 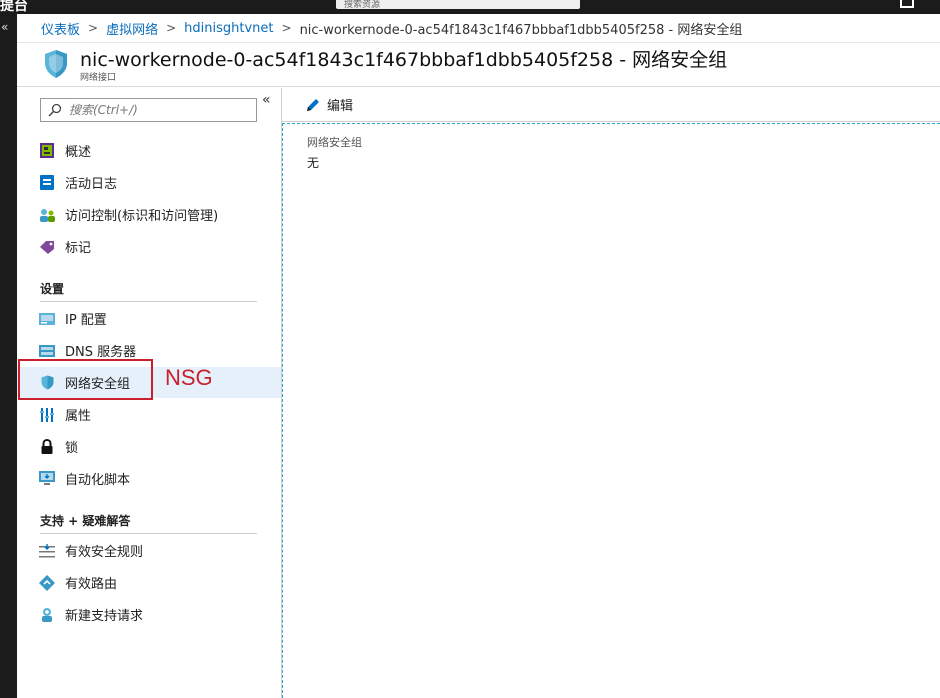 What do you see at coordinates (189, 377) in the screenshot?
I see `nsg-annotation: NSG` at bounding box center [189, 377].